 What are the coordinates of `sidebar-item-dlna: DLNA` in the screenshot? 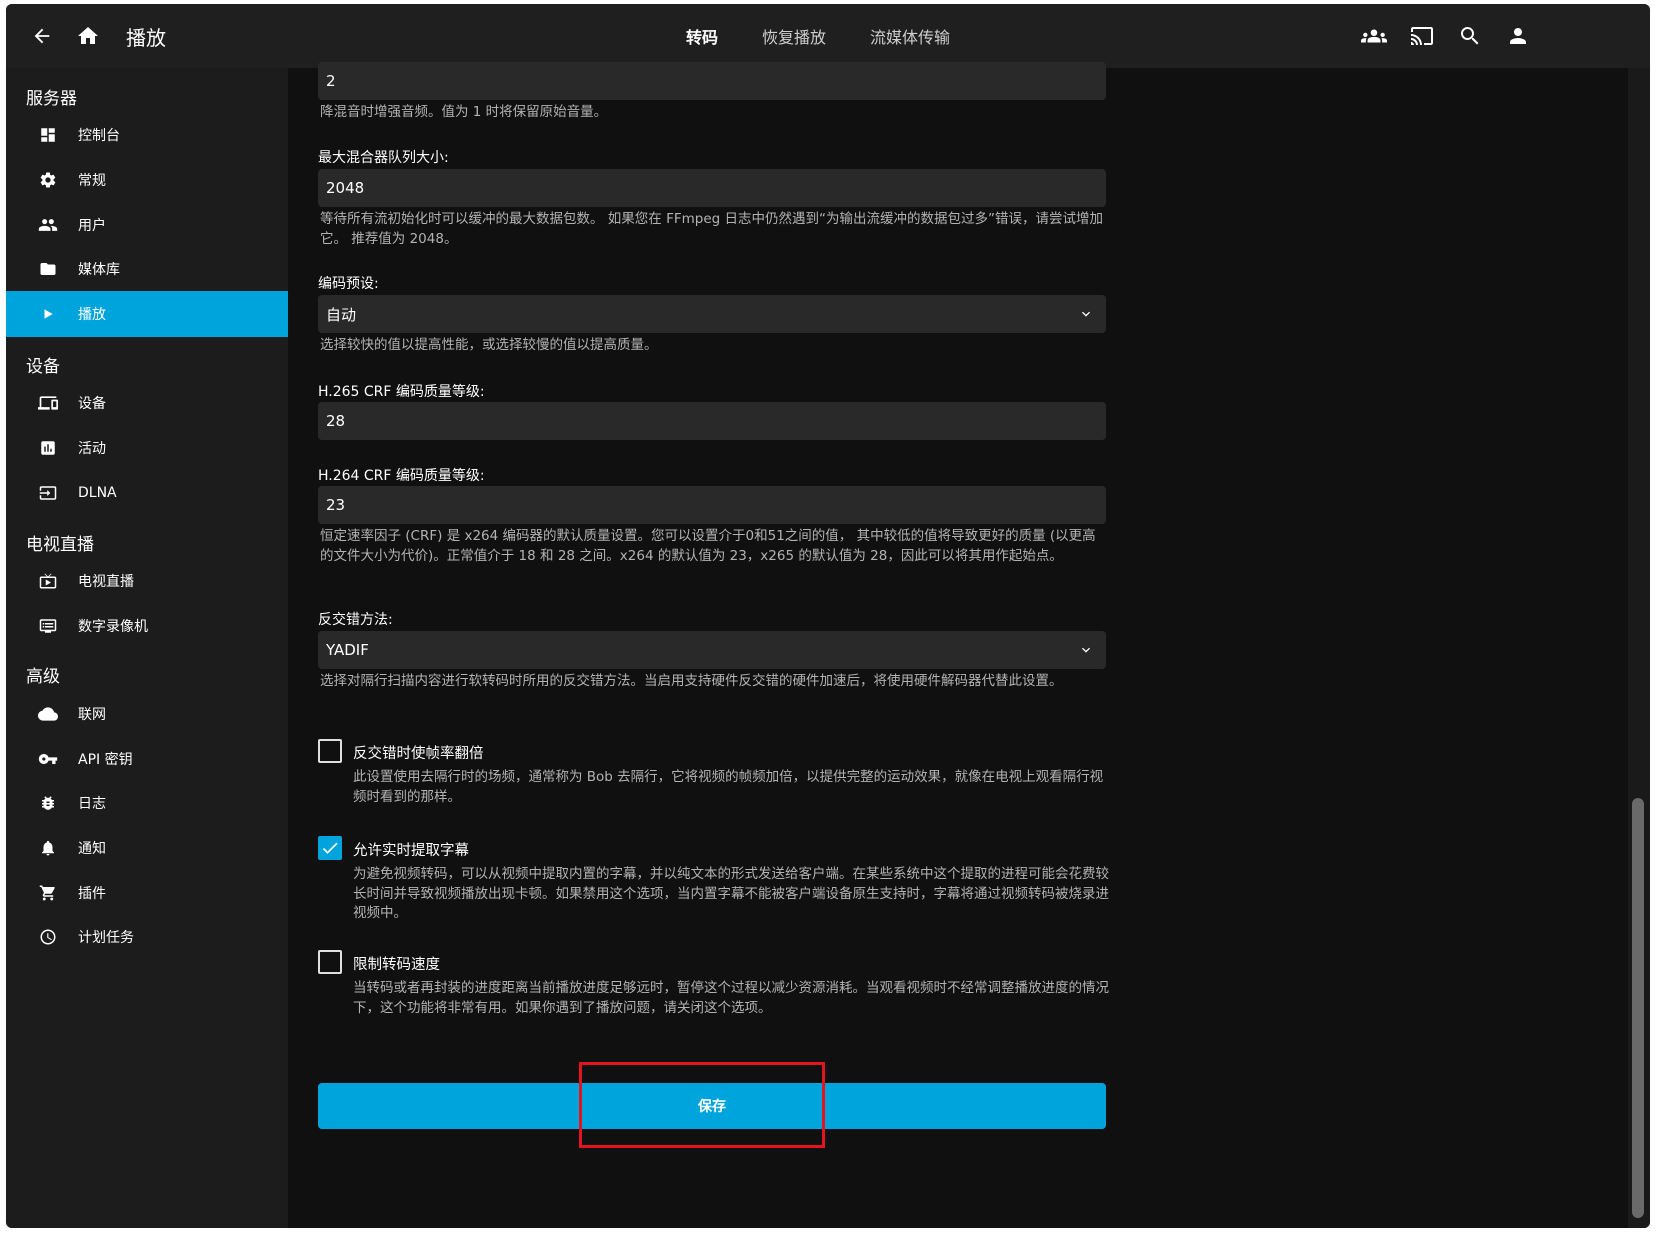 It's located at (147, 493).